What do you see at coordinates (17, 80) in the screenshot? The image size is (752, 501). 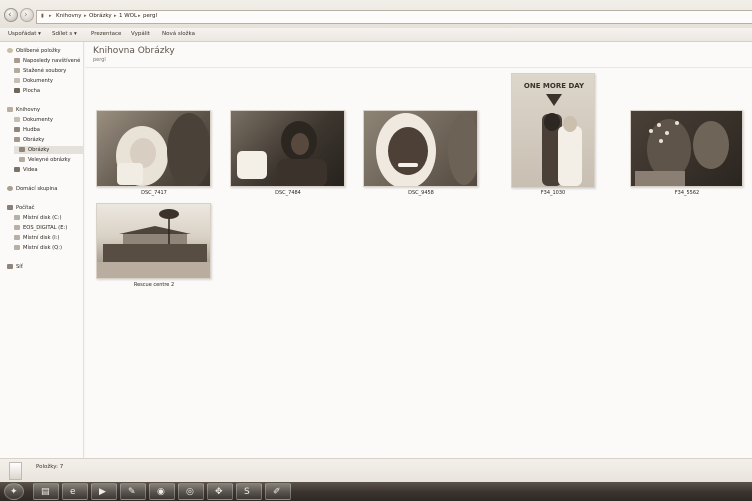 I see `documents-icon` at bounding box center [17, 80].